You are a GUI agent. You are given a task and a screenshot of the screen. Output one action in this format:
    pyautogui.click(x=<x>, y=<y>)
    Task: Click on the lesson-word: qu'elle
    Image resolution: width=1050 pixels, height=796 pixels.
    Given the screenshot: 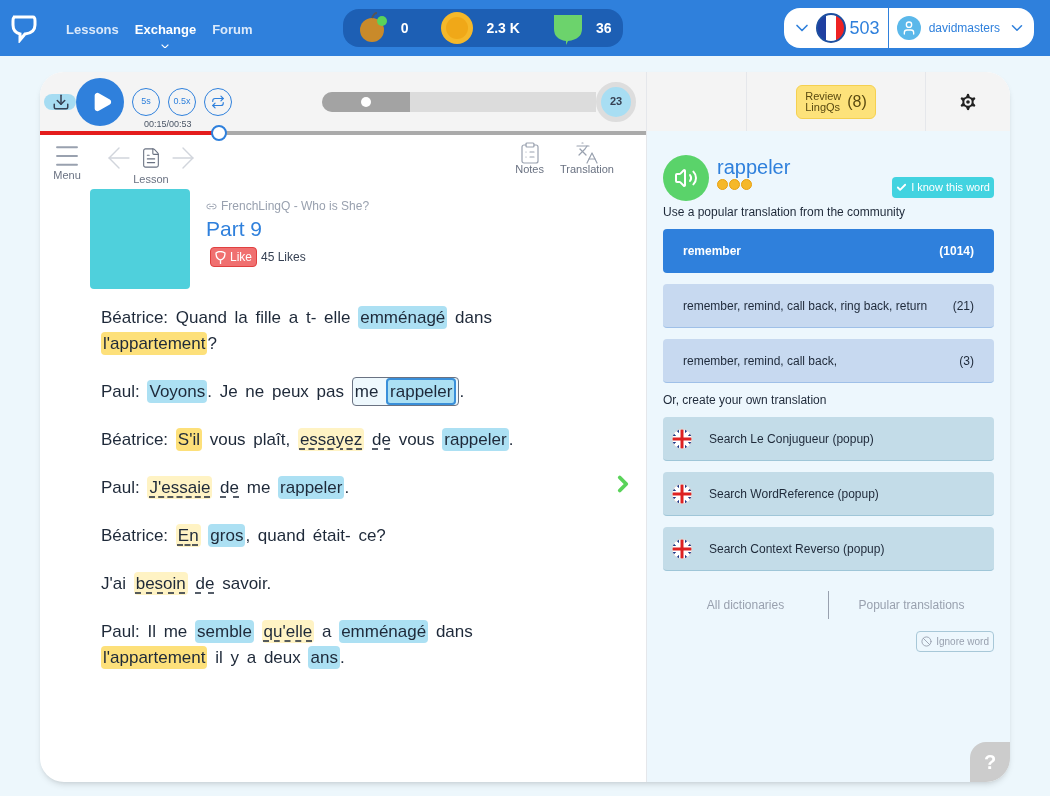 What is the action you would take?
    pyautogui.click(x=288, y=631)
    